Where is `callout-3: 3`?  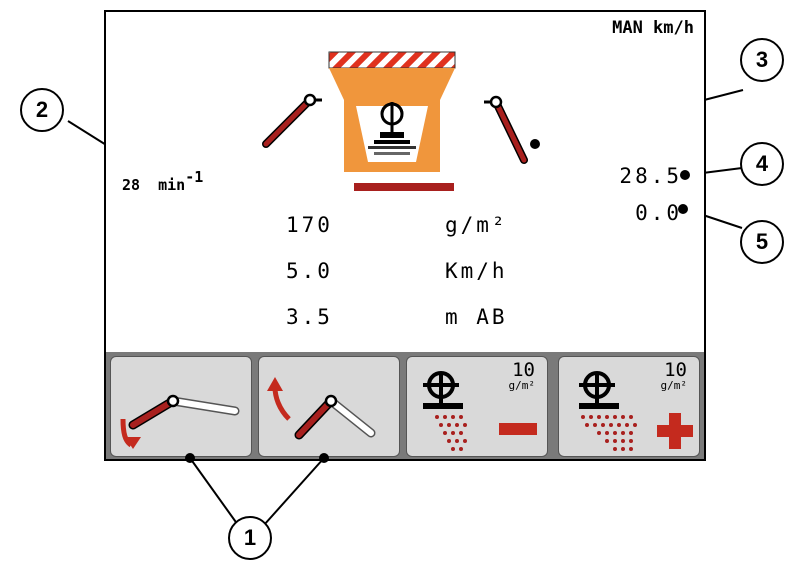 callout-3: 3 is located at coordinates (762, 60).